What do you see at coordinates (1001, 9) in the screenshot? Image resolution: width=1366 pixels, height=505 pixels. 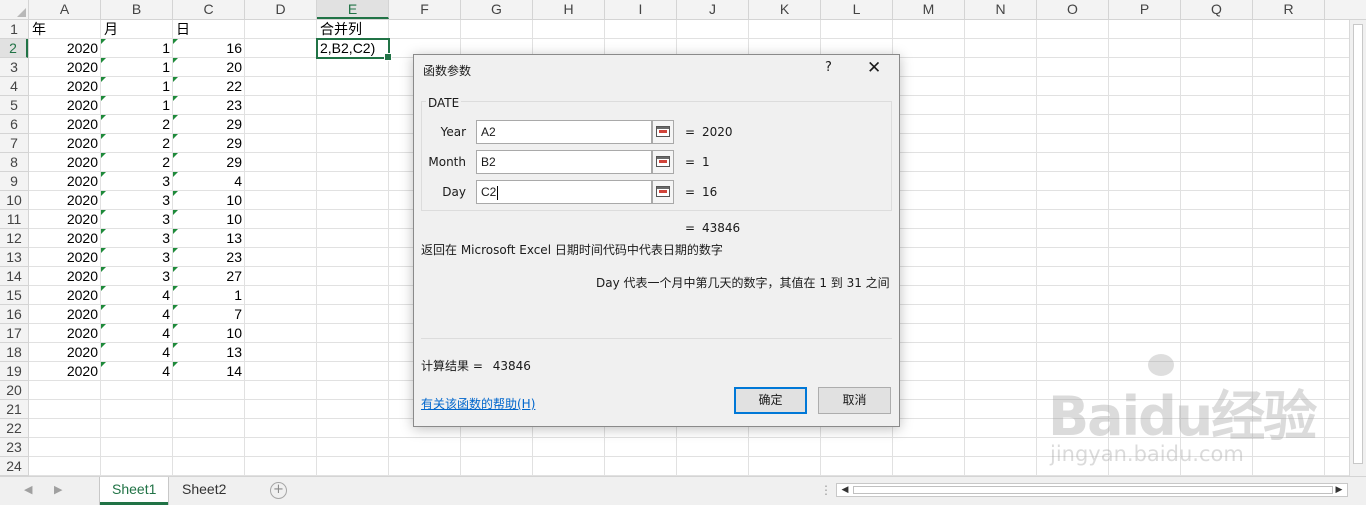 I see `column-header-n: N` at bounding box center [1001, 9].